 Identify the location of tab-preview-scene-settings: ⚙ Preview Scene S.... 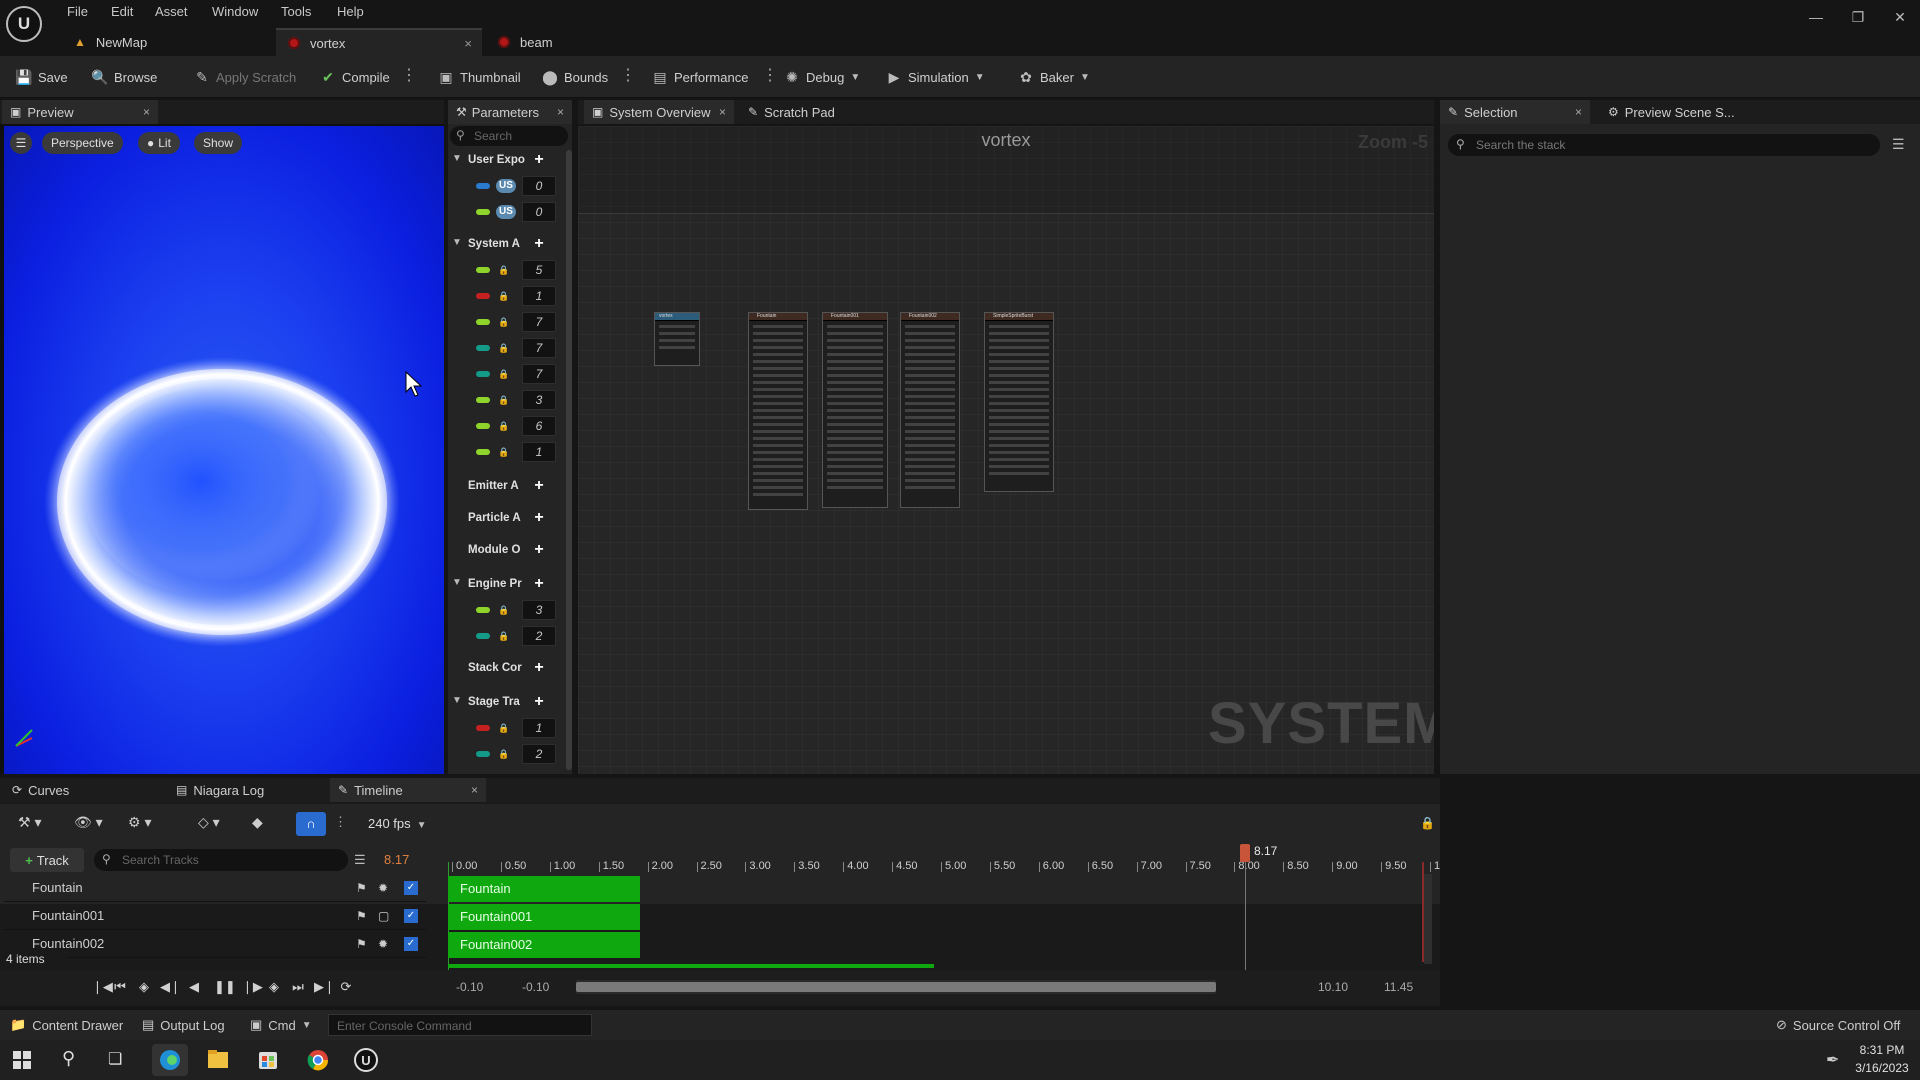
(1685, 112).